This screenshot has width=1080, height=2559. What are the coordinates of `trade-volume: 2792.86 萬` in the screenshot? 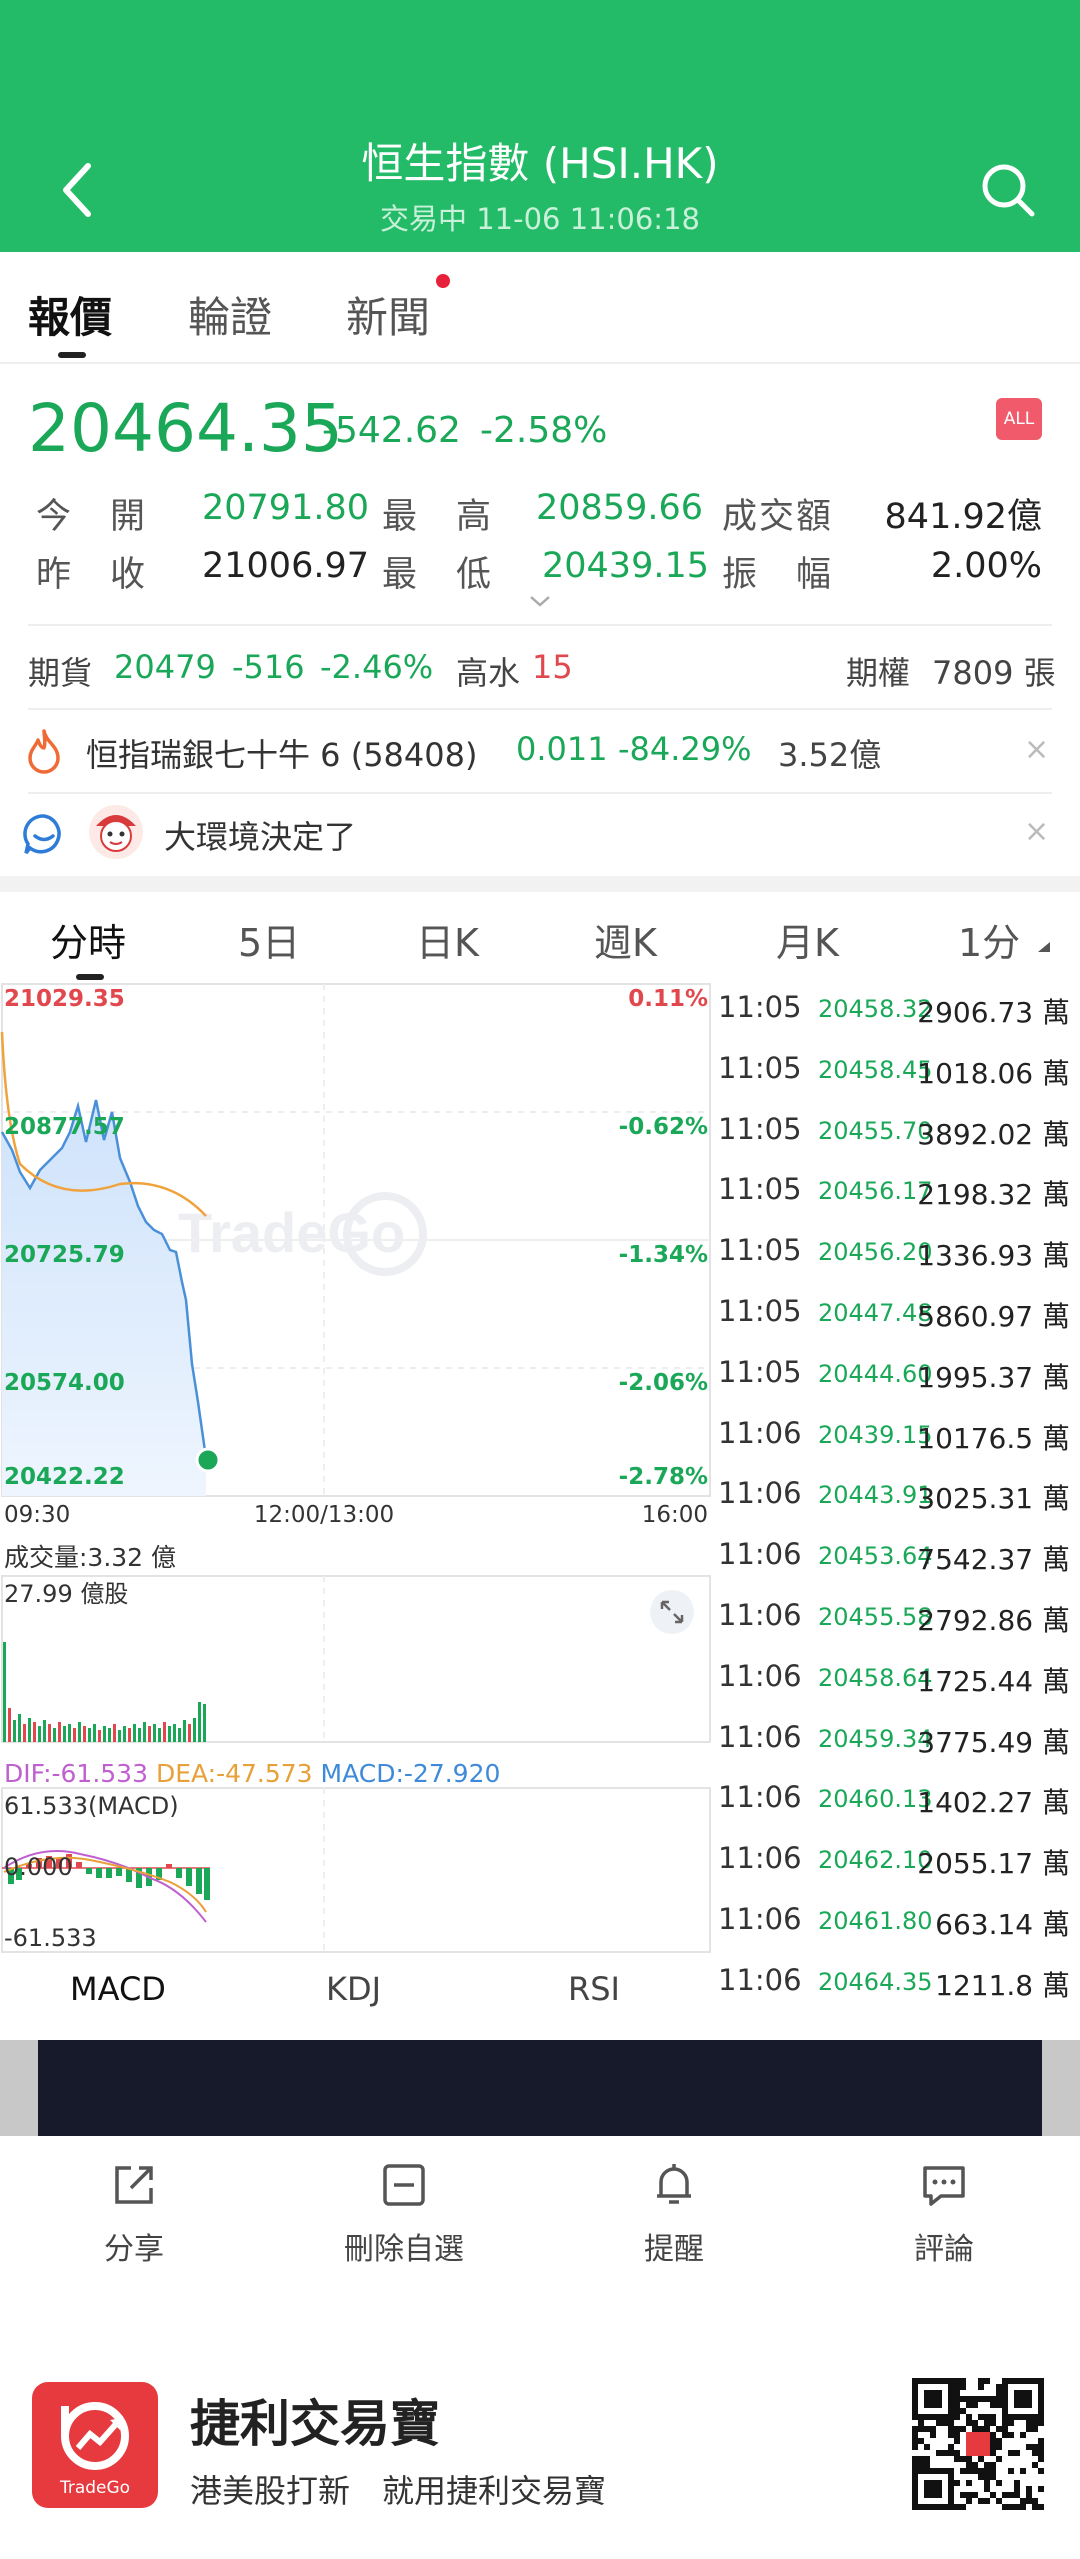 It's located at (993, 1620).